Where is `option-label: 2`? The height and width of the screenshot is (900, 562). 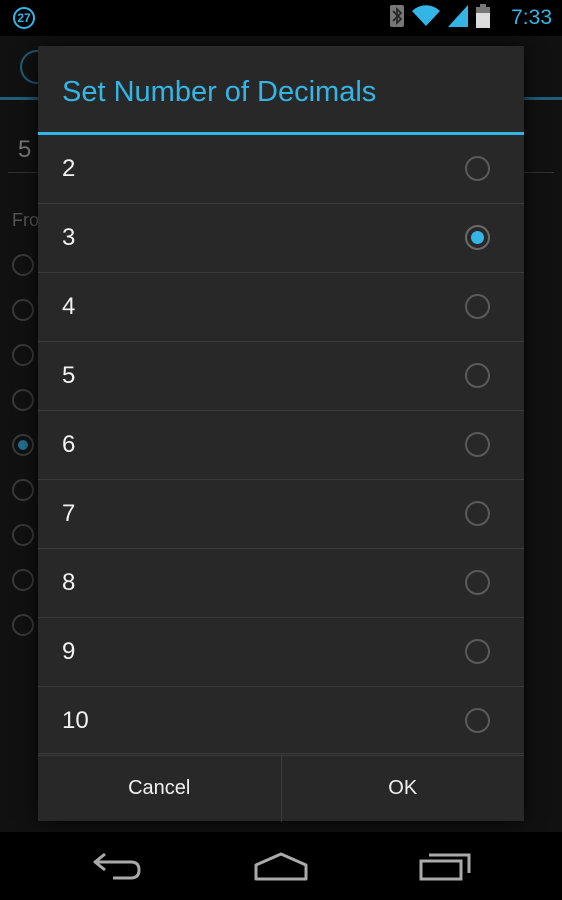
option-label: 2 is located at coordinates (69, 168).